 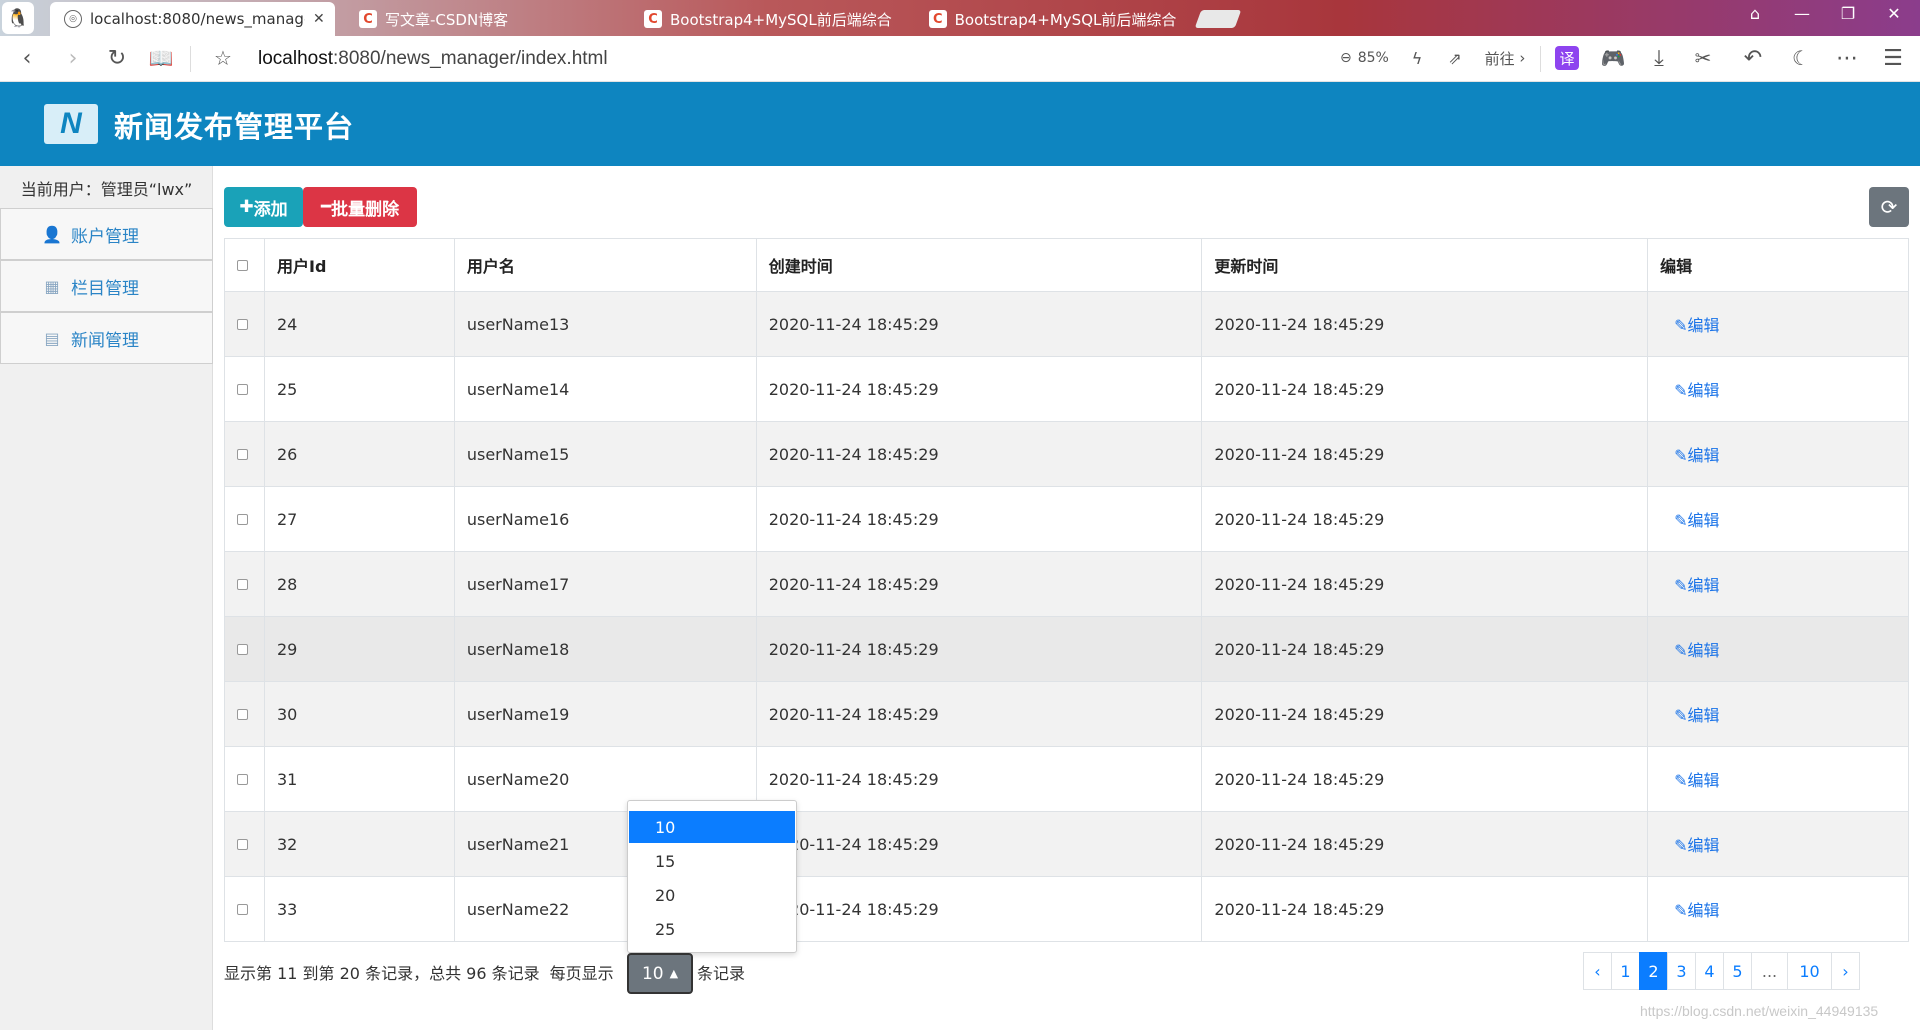 I want to click on menu-icon: ☰, so click(x=1893, y=58).